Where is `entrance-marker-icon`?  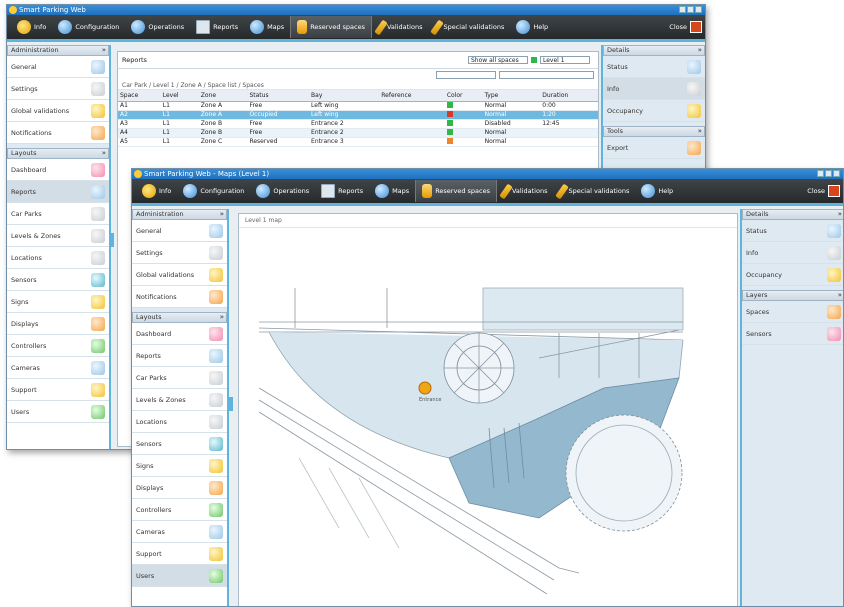 entrance-marker-icon is located at coordinates (425, 388).